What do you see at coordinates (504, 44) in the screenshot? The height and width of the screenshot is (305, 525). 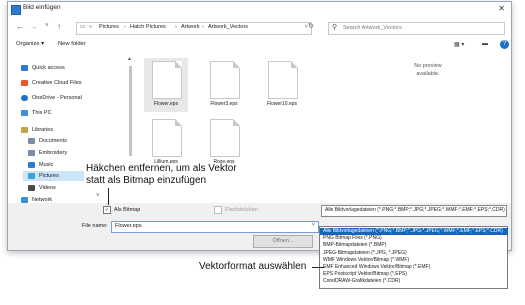 I see `help-icon: ?` at bounding box center [504, 44].